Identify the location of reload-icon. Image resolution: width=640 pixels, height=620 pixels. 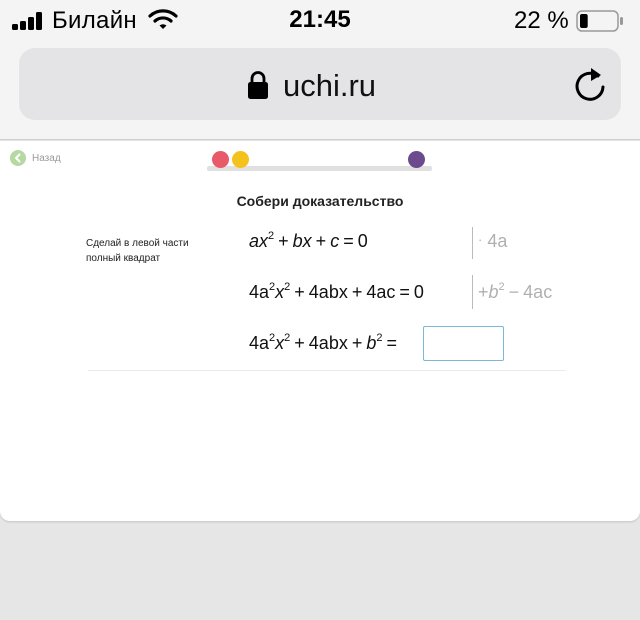
(590, 84).